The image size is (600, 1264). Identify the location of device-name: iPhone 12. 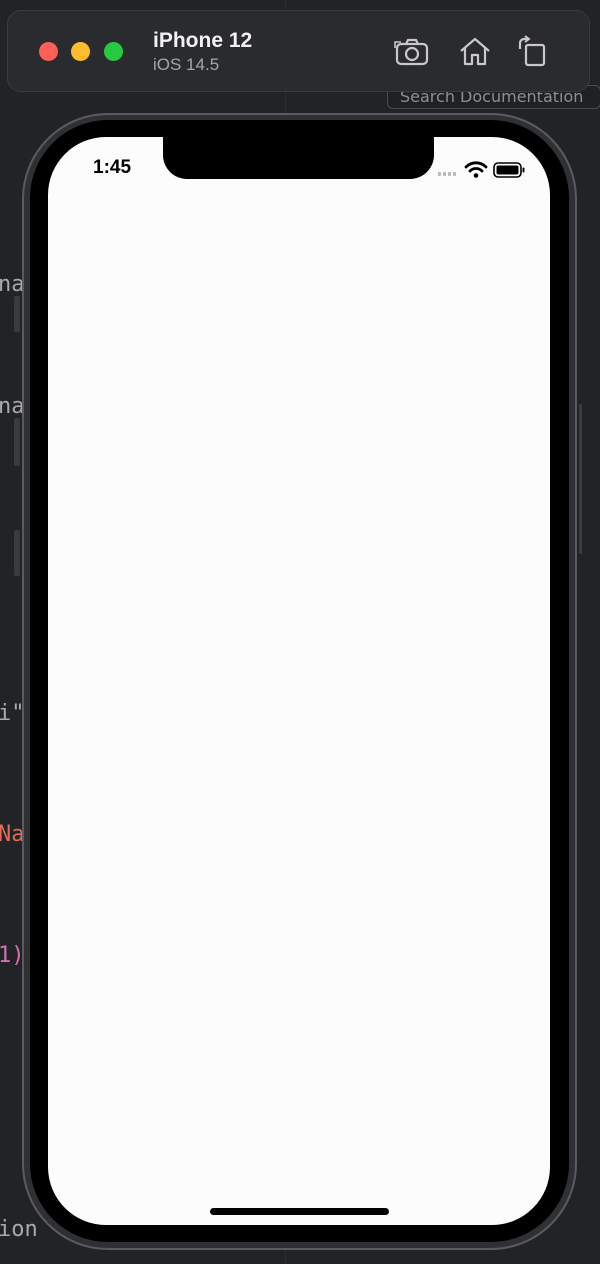
(203, 40).